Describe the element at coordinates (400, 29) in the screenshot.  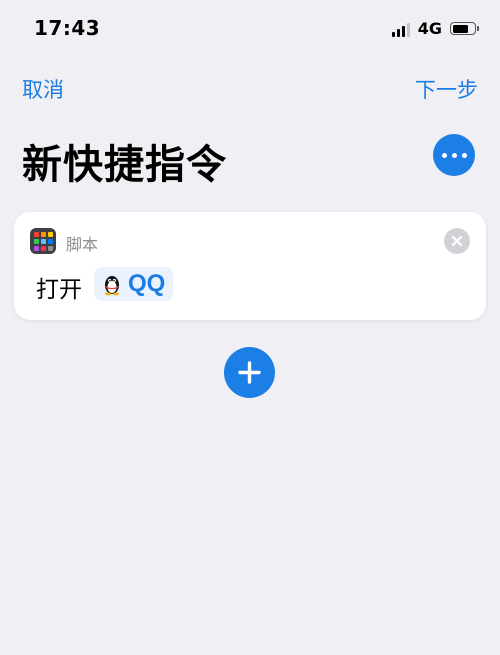
I see `cellular-signal-icon` at that location.